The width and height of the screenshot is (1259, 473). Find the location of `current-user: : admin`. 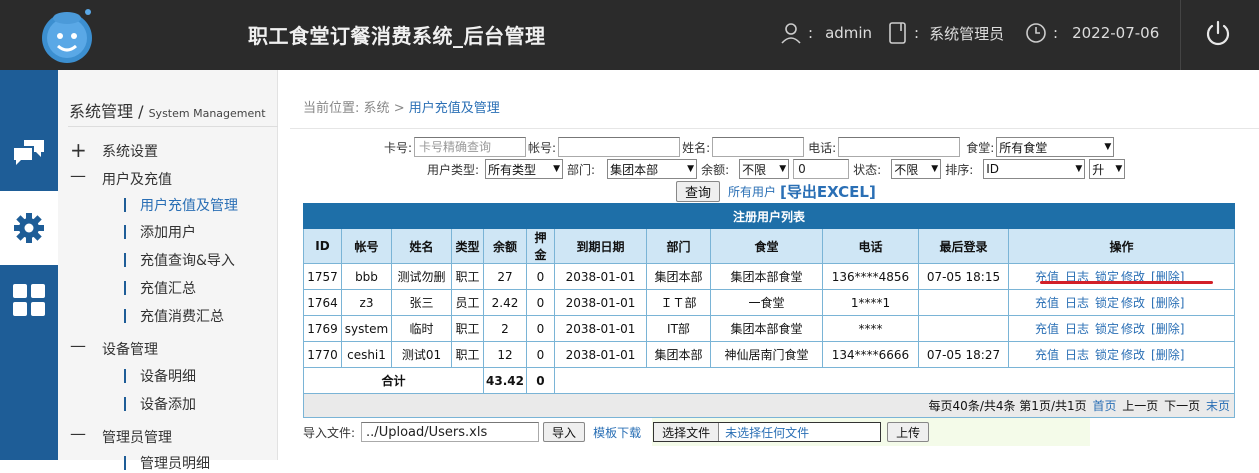

current-user: : admin is located at coordinates (826, 33).